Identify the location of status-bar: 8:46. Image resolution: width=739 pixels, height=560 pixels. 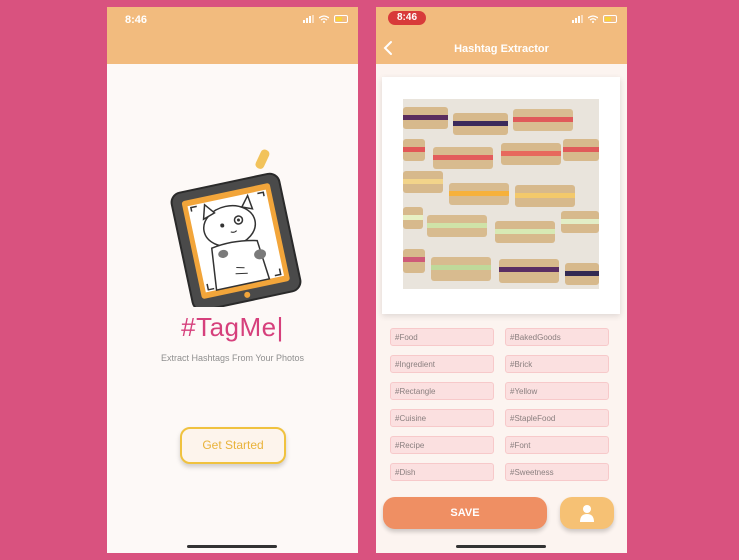
(232, 35).